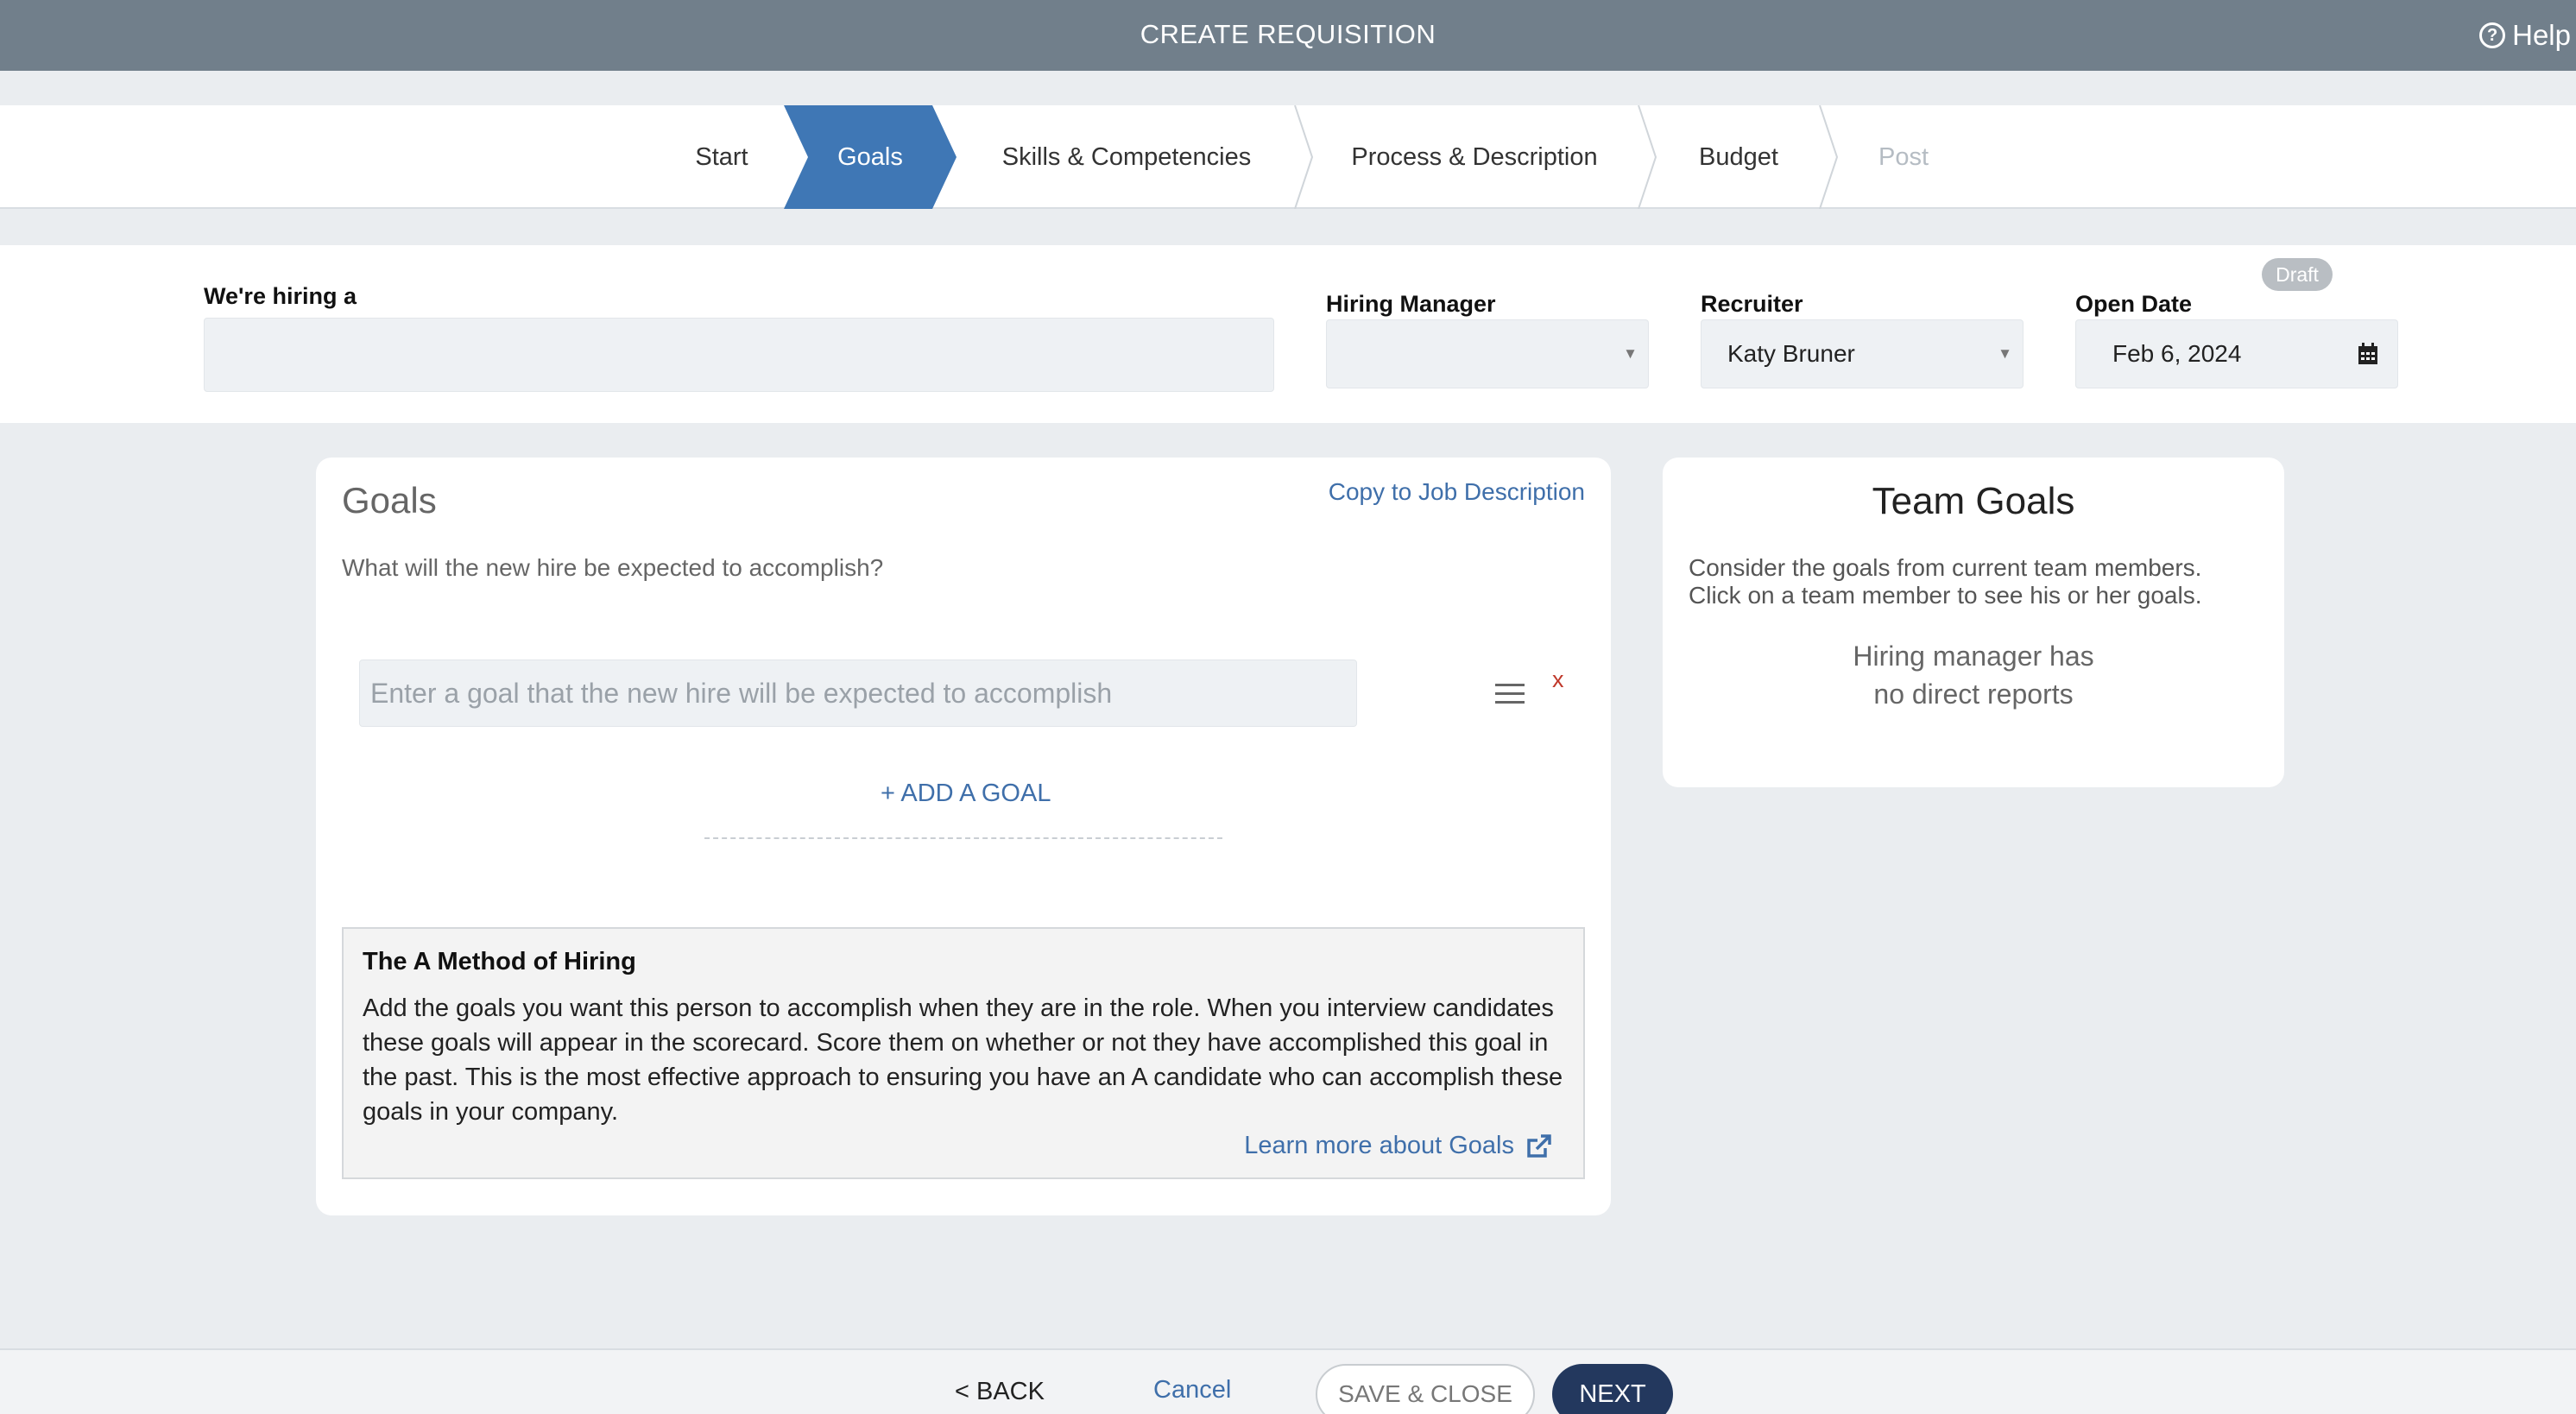 The height and width of the screenshot is (1414, 2576). What do you see at coordinates (499, 961) in the screenshot?
I see `a-method-title: The A Method of Hiring` at bounding box center [499, 961].